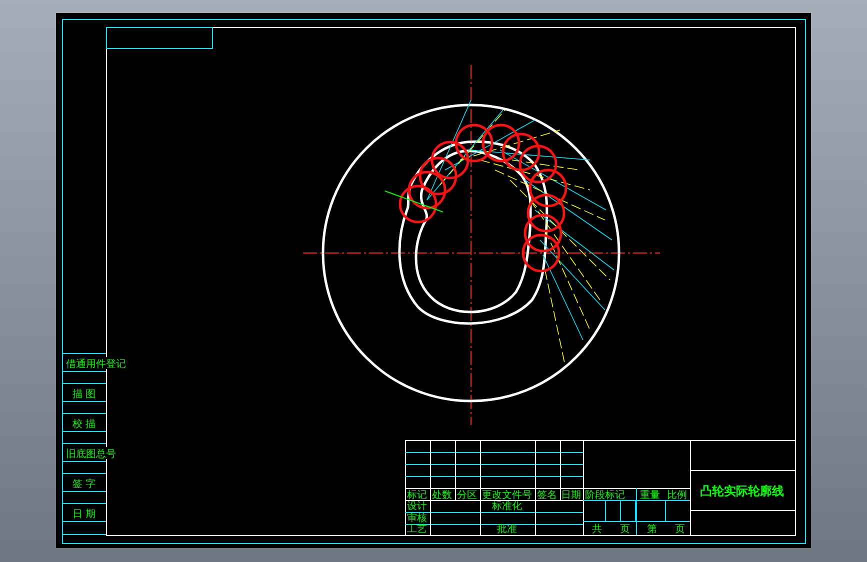 Image resolution: width=867 pixels, height=562 pixels. I want to click on title-block-label: 更改文件号, so click(507, 495).